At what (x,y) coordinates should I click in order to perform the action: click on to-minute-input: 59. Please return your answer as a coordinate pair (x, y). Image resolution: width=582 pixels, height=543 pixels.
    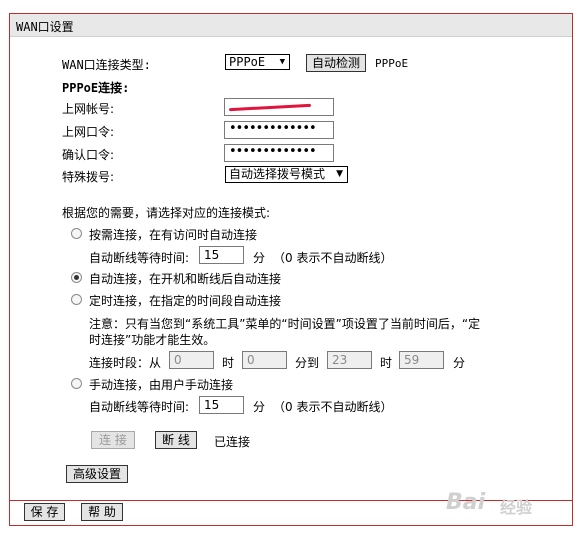
    Looking at the image, I should click on (421, 360).